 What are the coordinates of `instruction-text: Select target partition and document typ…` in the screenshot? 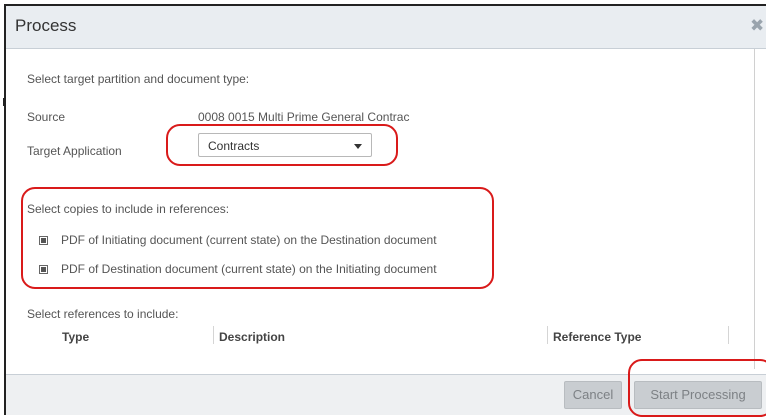 It's located at (138, 79).